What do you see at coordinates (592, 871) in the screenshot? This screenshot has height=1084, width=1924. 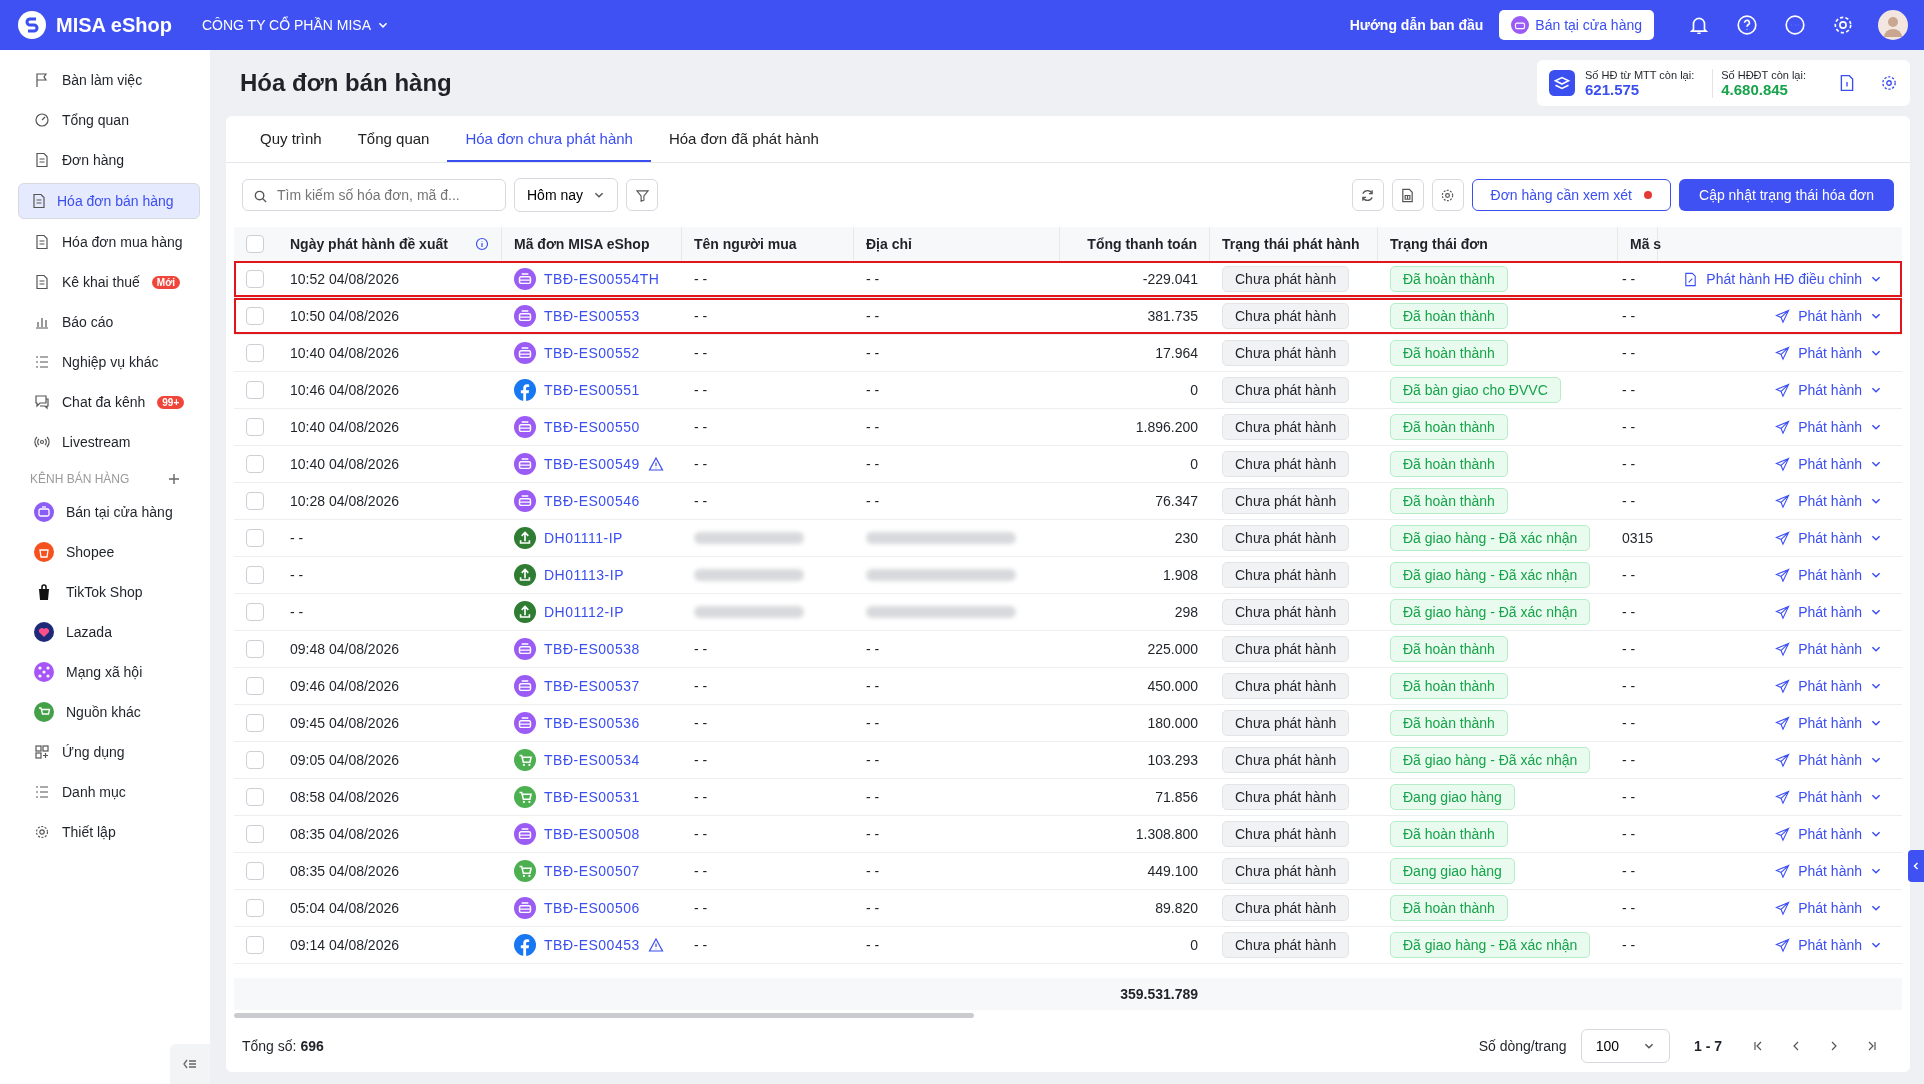 I see `order-link: TBĐ-ES00507` at bounding box center [592, 871].